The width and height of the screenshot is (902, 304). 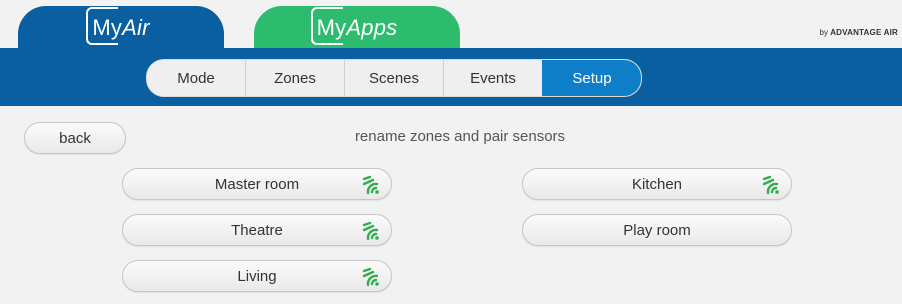 I want to click on brand-prefix: by, so click(x=825, y=32).